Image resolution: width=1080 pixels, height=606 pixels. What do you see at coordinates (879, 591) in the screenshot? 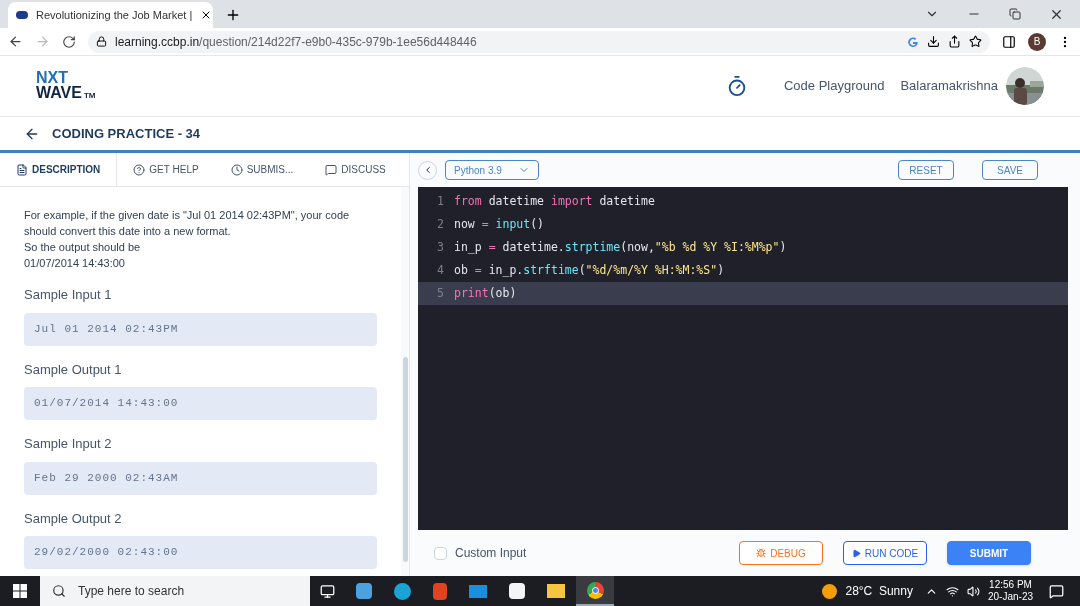
I see `weather-text: 28°C Sunny` at bounding box center [879, 591].